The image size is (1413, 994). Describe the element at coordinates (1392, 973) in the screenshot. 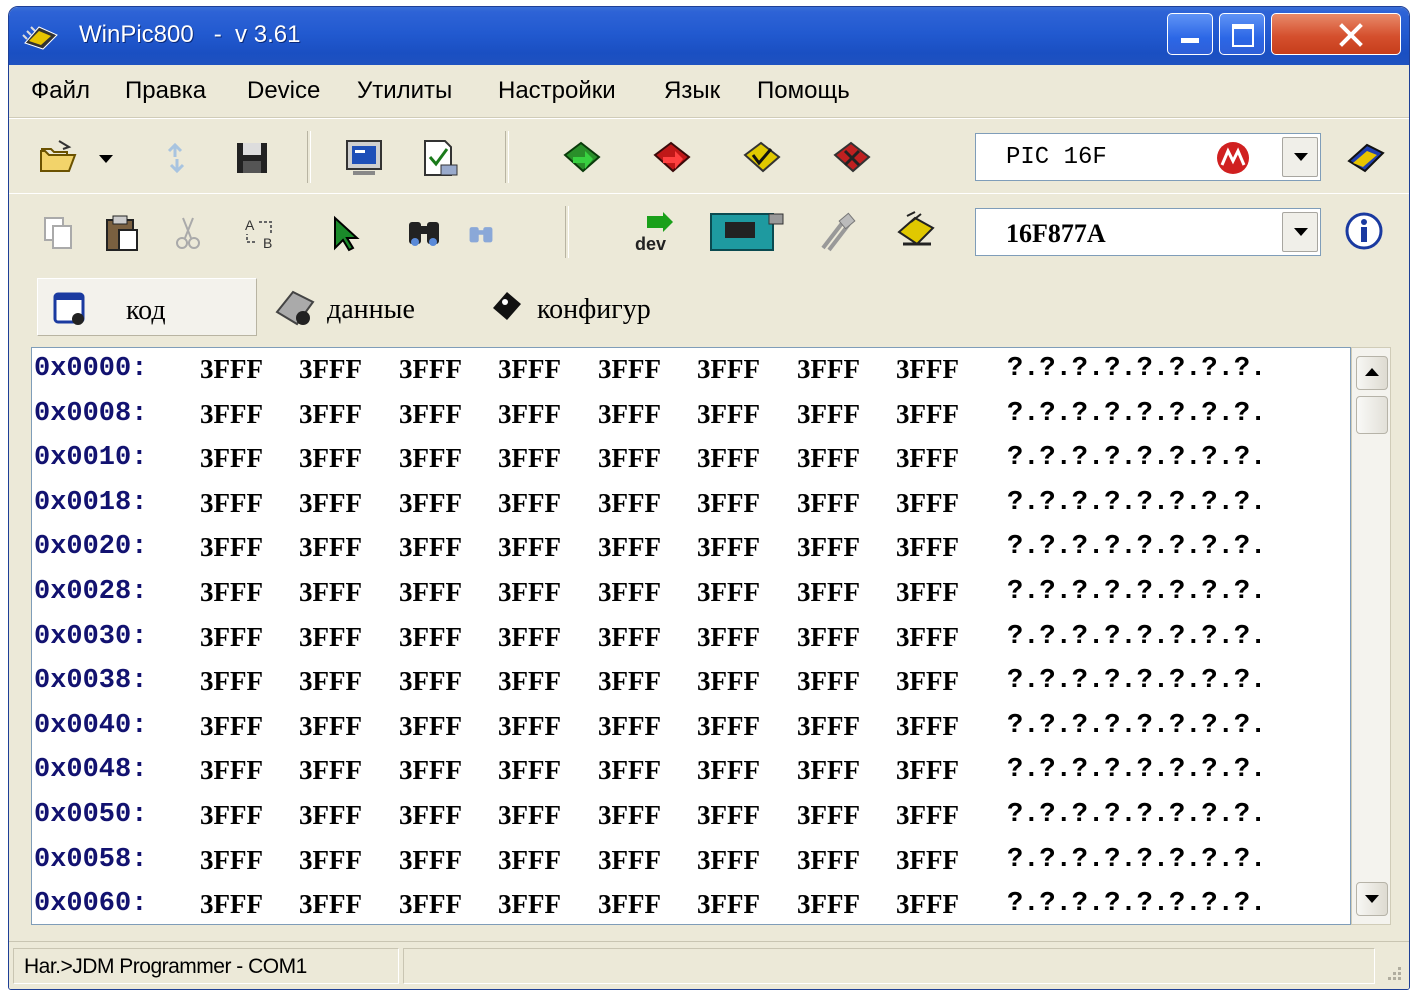

I see `resize-grip-icon` at that location.